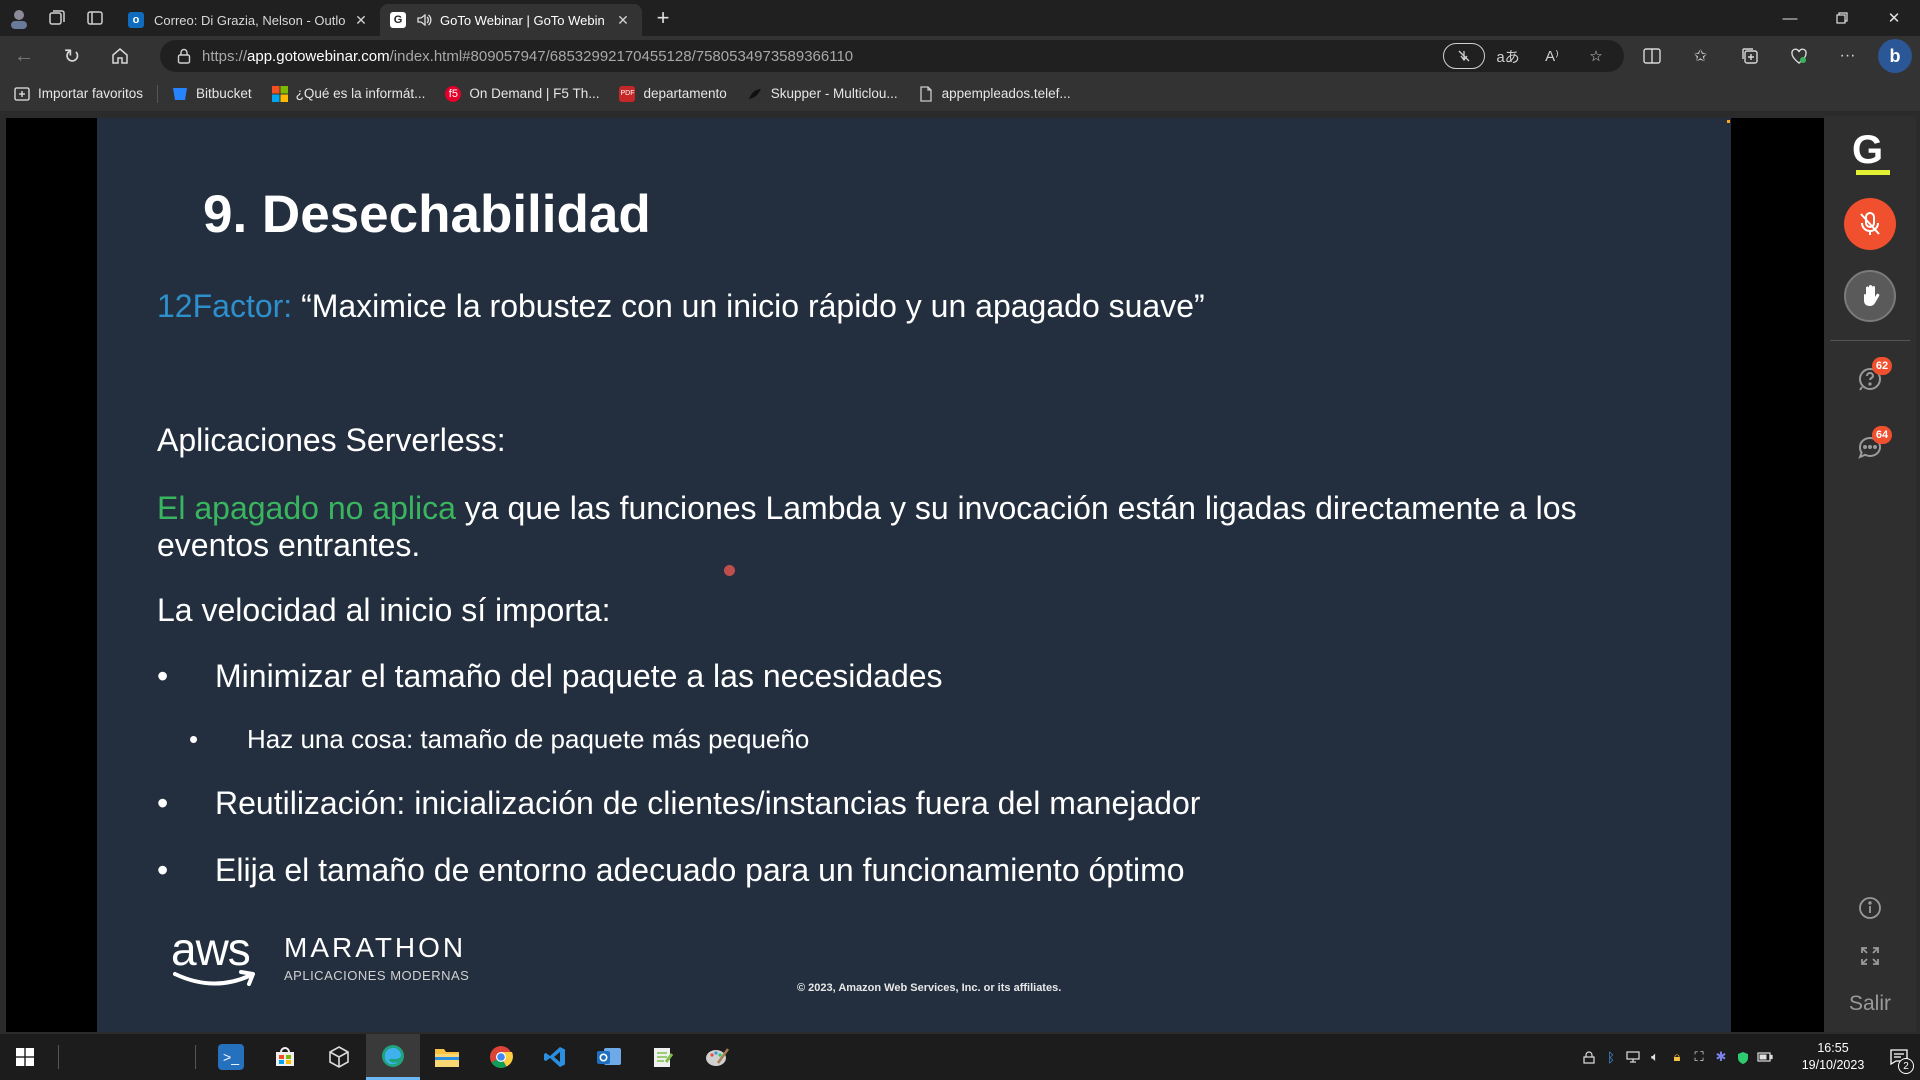 The height and width of the screenshot is (1080, 1920). I want to click on powershell-icon: >_, so click(231, 1057).